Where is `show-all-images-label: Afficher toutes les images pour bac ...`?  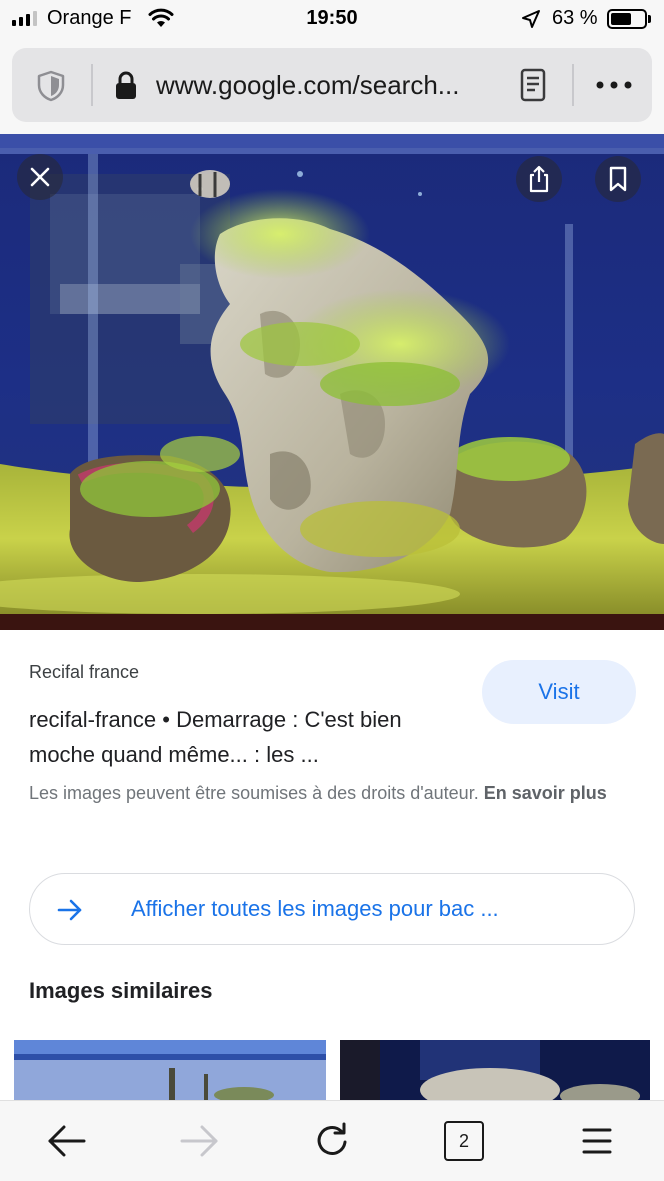
show-all-images-label: Afficher toutes les images pour bac ... is located at coordinates (315, 908).